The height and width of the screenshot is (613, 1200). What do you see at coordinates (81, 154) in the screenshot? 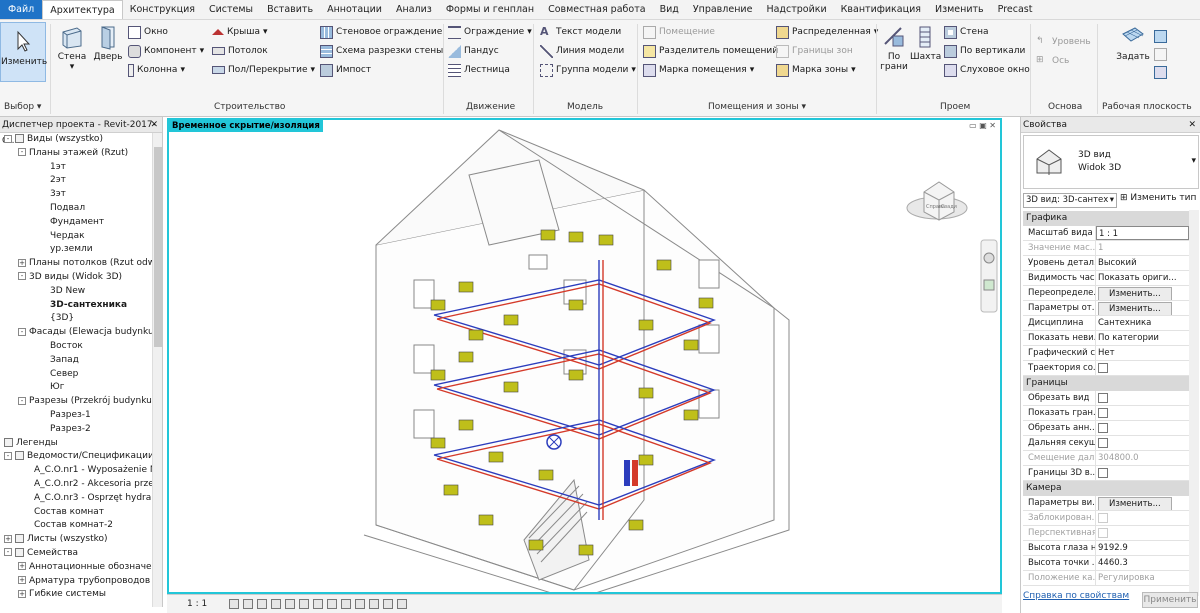
I see `browser-node: - Планы этажей (Rzut)` at bounding box center [81, 154].